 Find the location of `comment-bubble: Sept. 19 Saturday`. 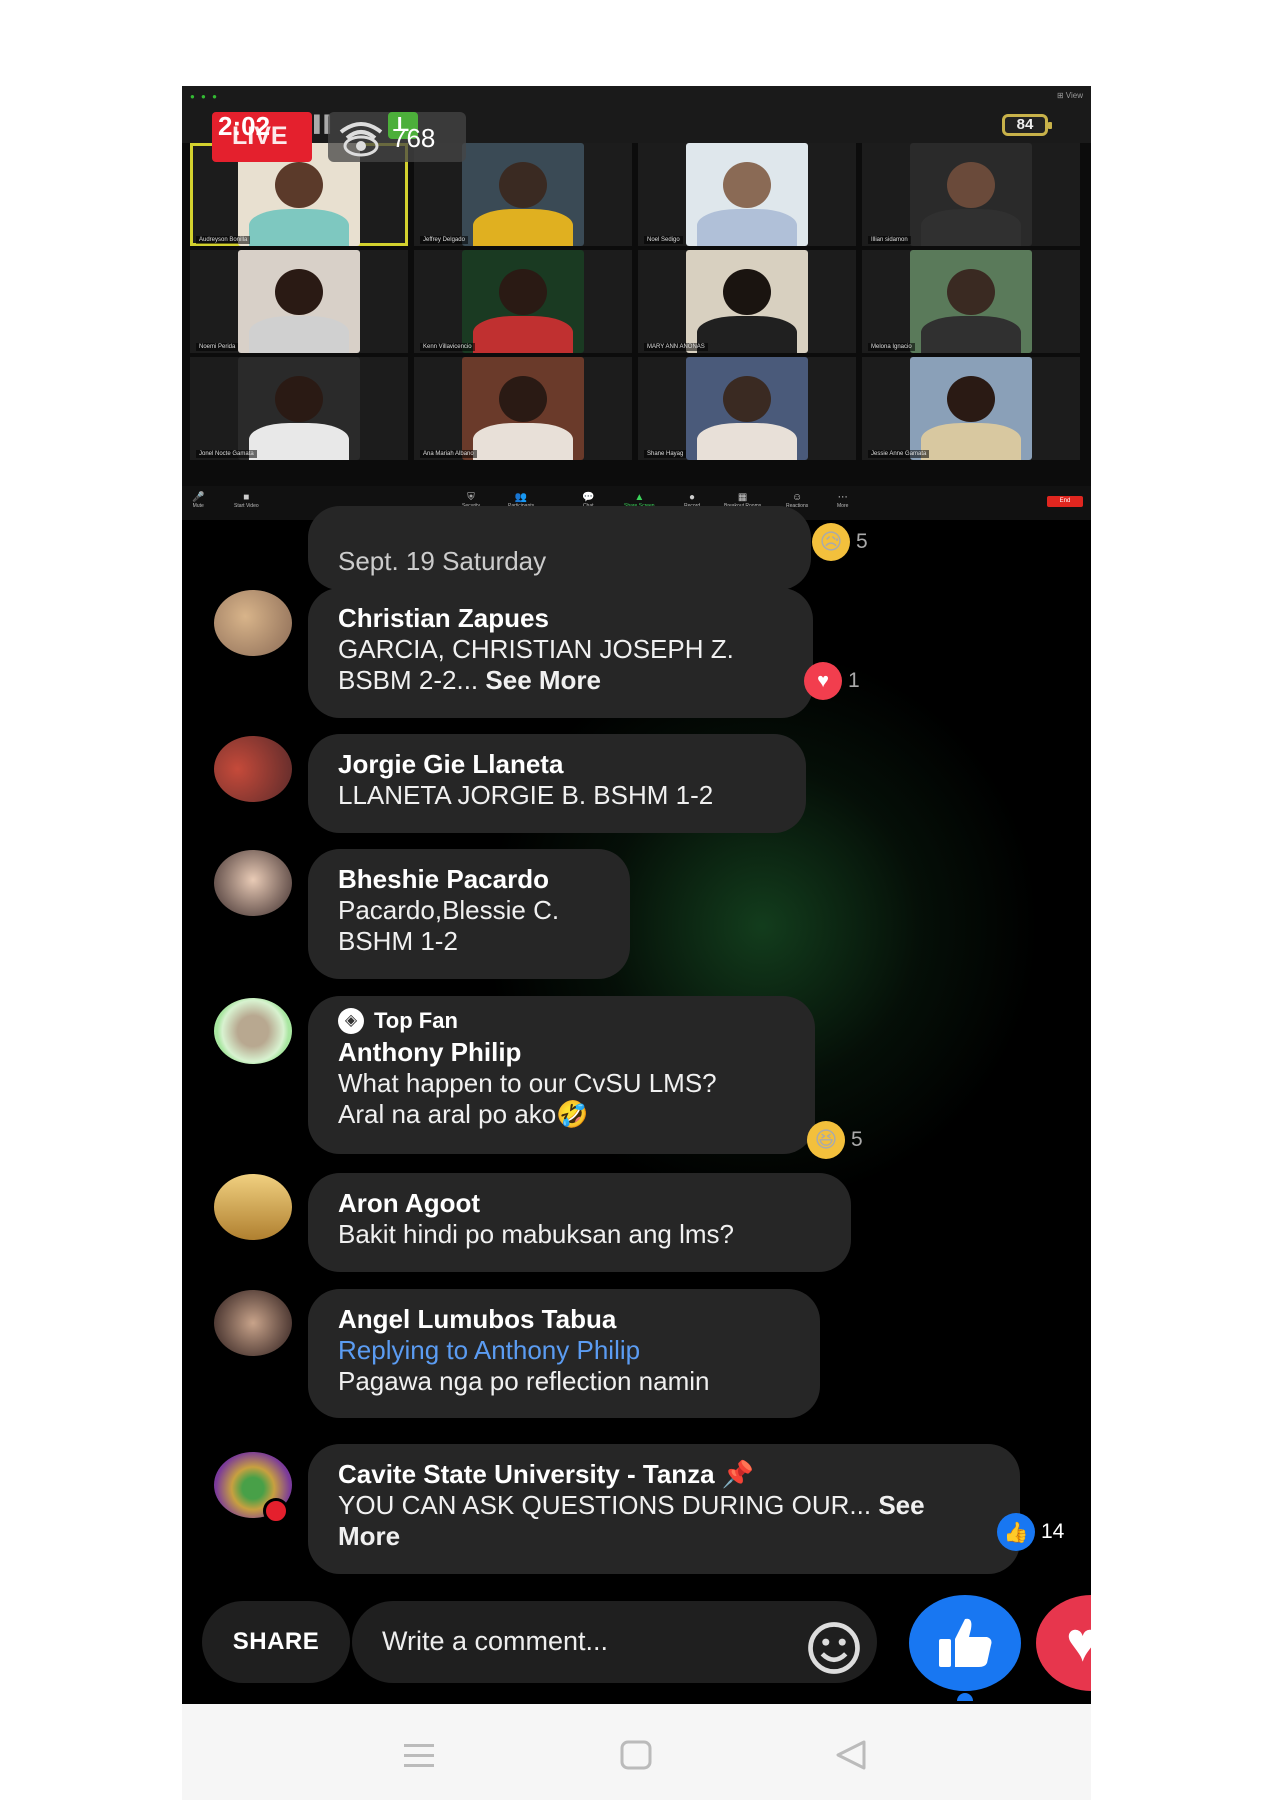

comment-bubble: Sept. 19 Saturday is located at coordinates (559, 548).